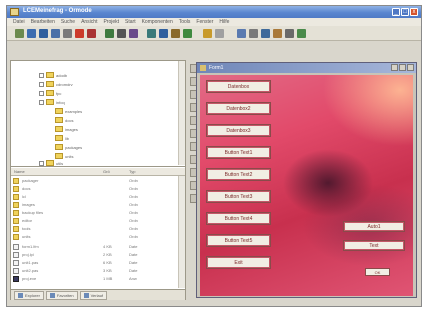 Image resolution: width=427 pixels, height=313 pixels. I want to click on form-button: Datenbox3, so click(238, 130).